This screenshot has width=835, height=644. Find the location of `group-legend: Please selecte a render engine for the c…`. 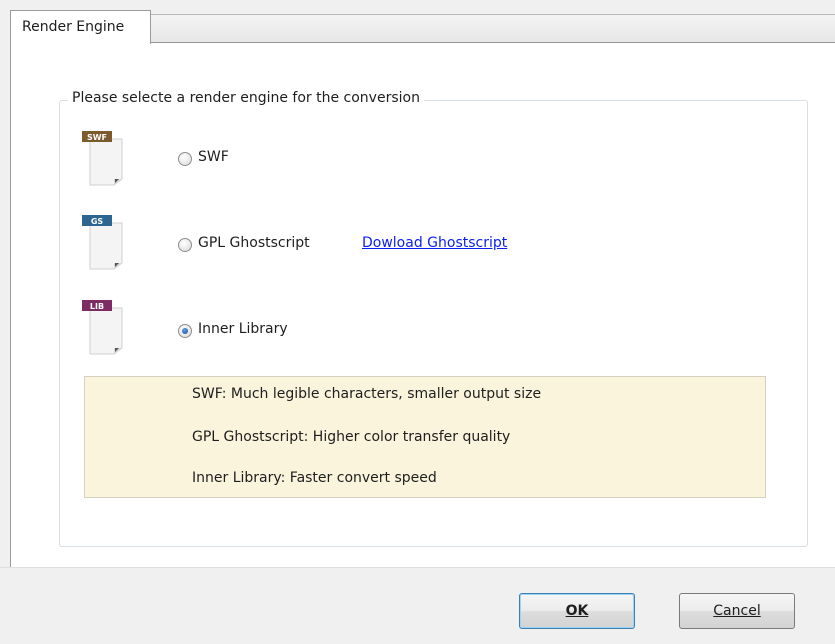

group-legend: Please selecte a render engine for the c… is located at coordinates (246, 98).